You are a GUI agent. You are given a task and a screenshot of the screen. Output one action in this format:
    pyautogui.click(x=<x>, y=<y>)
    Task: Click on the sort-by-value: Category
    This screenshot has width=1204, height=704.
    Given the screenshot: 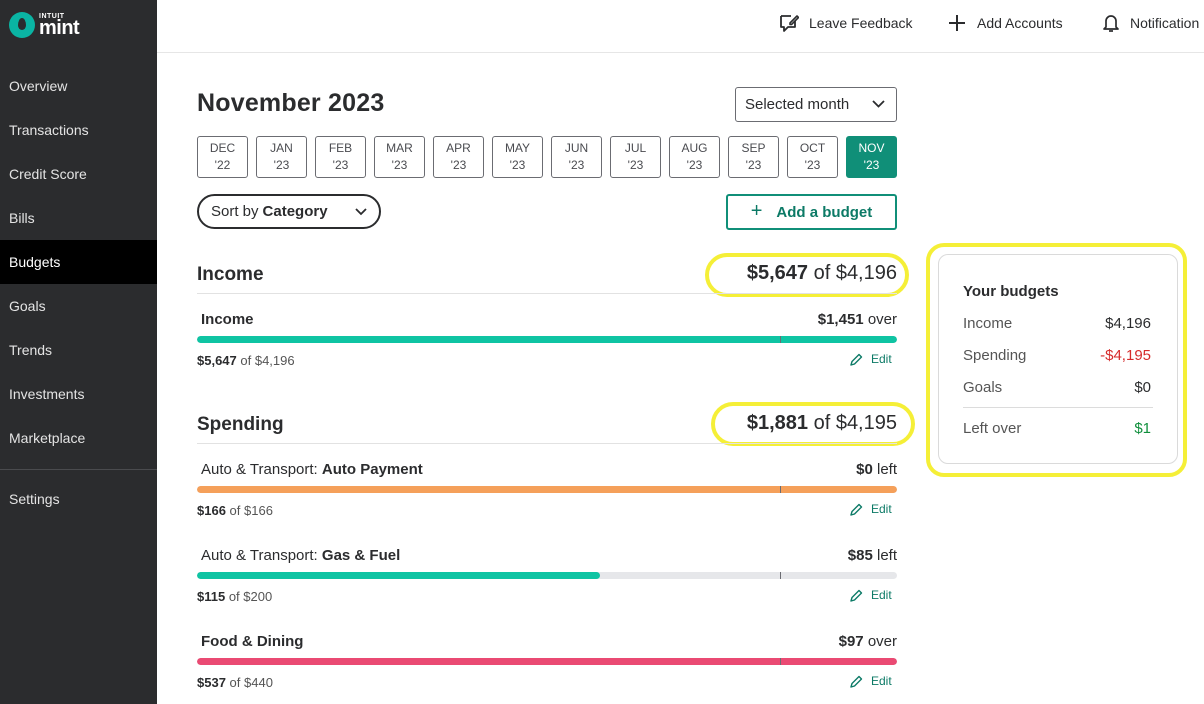 What is the action you would take?
    pyautogui.click(x=295, y=211)
    